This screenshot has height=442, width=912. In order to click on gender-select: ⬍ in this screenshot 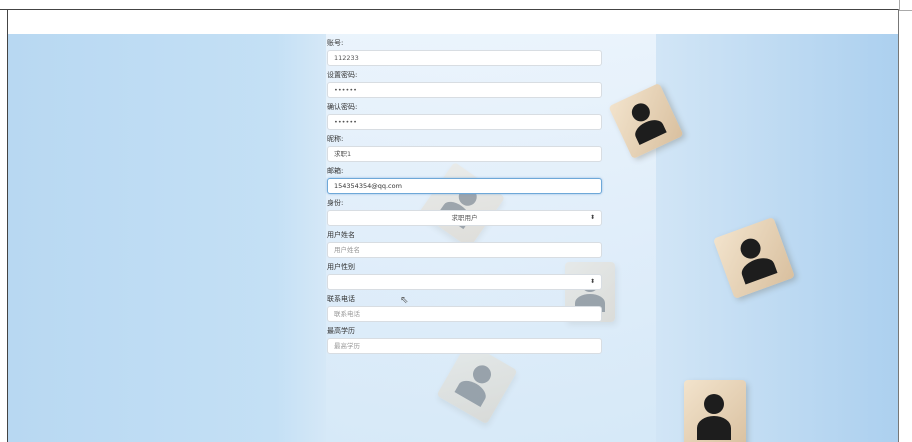, I will do `click(464, 282)`.